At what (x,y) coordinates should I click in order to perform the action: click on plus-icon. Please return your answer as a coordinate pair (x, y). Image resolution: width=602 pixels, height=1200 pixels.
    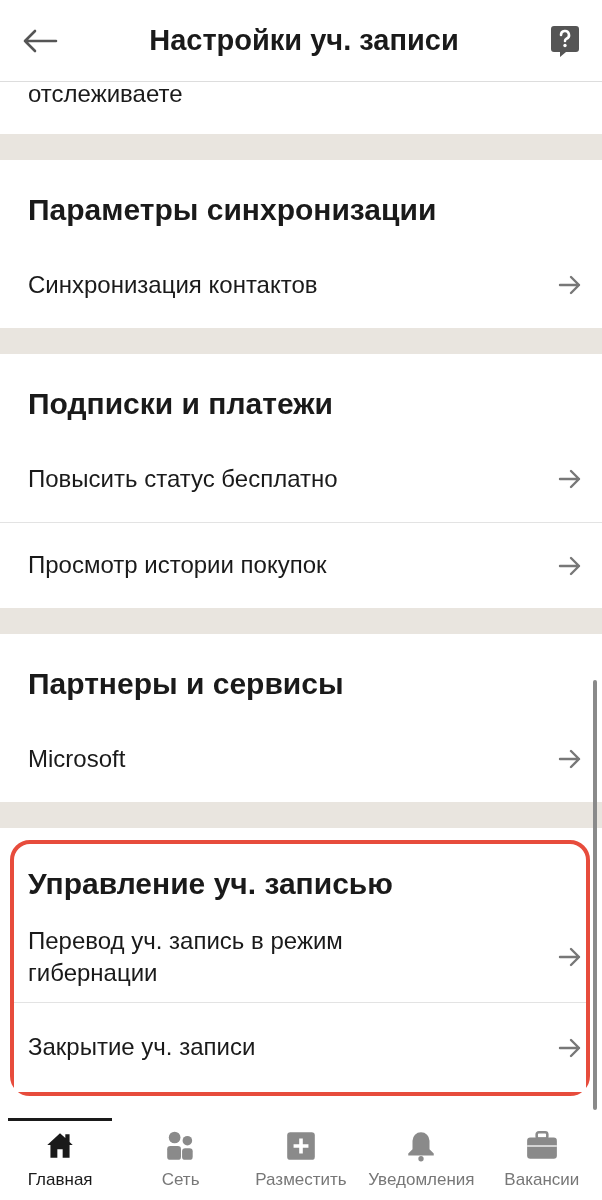
    Looking at the image, I should click on (301, 1146).